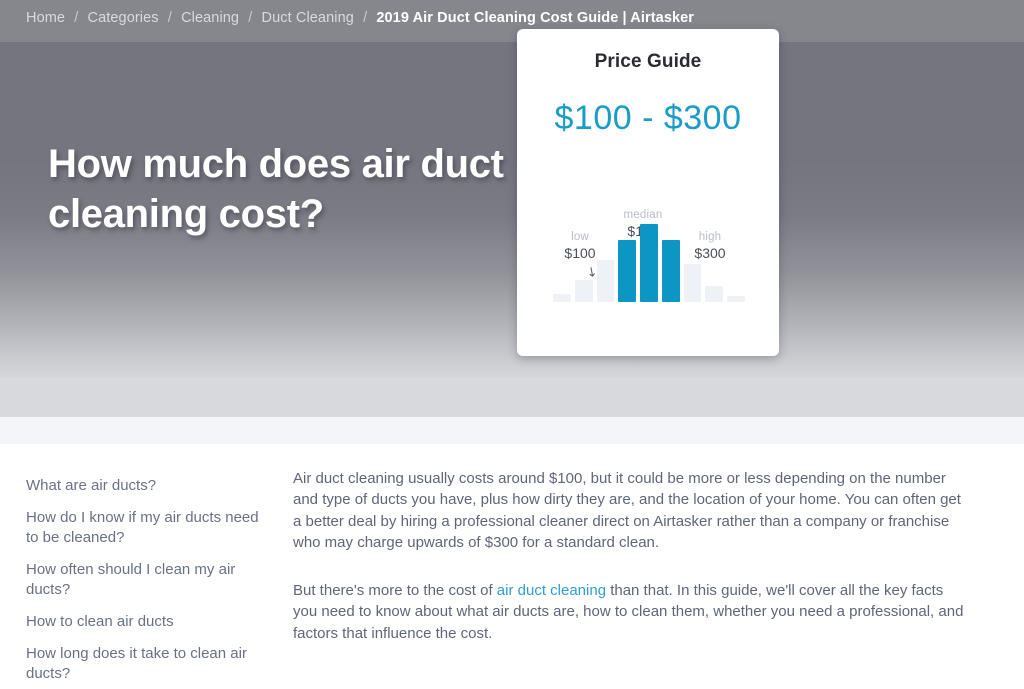 This screenshot has width=1024, height=689. Describe the element at coordinates (395, 590) in the screenshot. I see `paragraph-2-text-before: But there's more to the cost of` at that location.